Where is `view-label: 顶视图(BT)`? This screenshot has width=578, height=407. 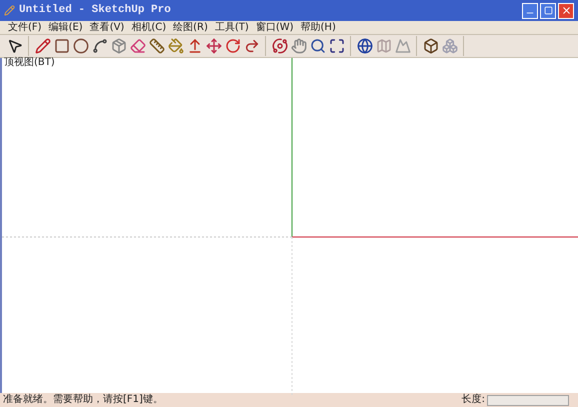
view-label: 顶视图(BT) is located at coordinates (29, 63).